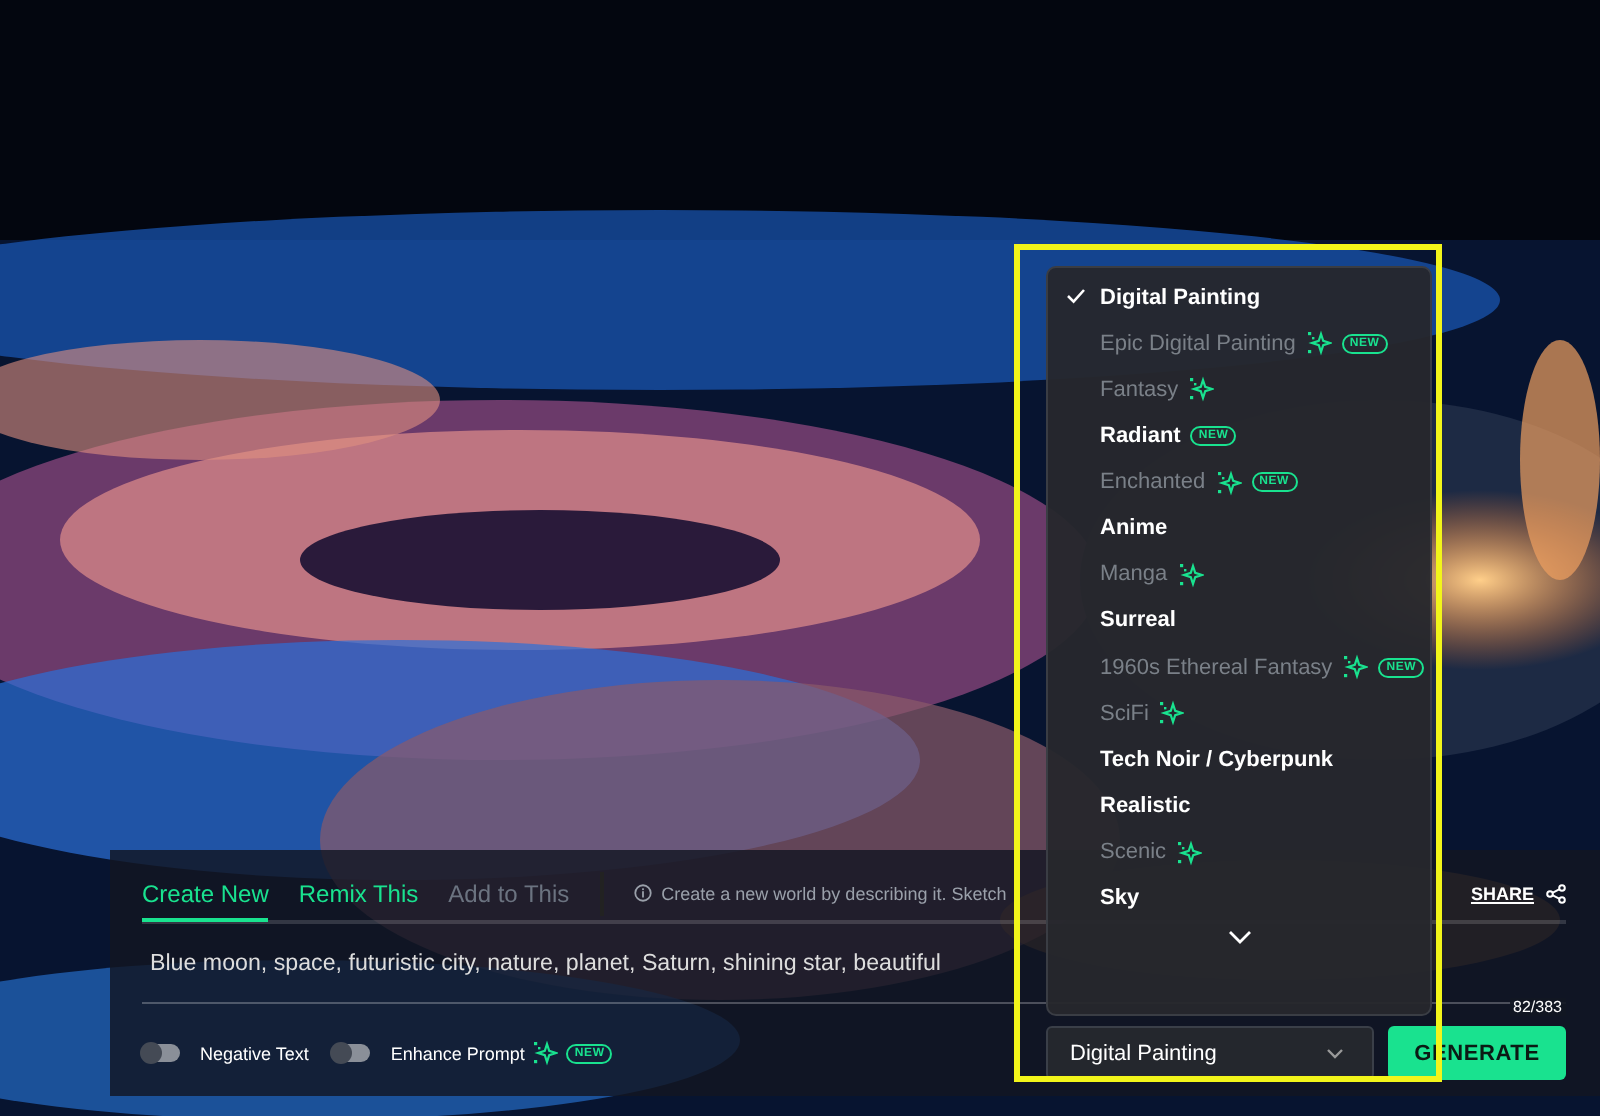 The width and height of the screenshot is (1600, 1116). I want to click on style-option: Digital Painting, so click(1180, 297).